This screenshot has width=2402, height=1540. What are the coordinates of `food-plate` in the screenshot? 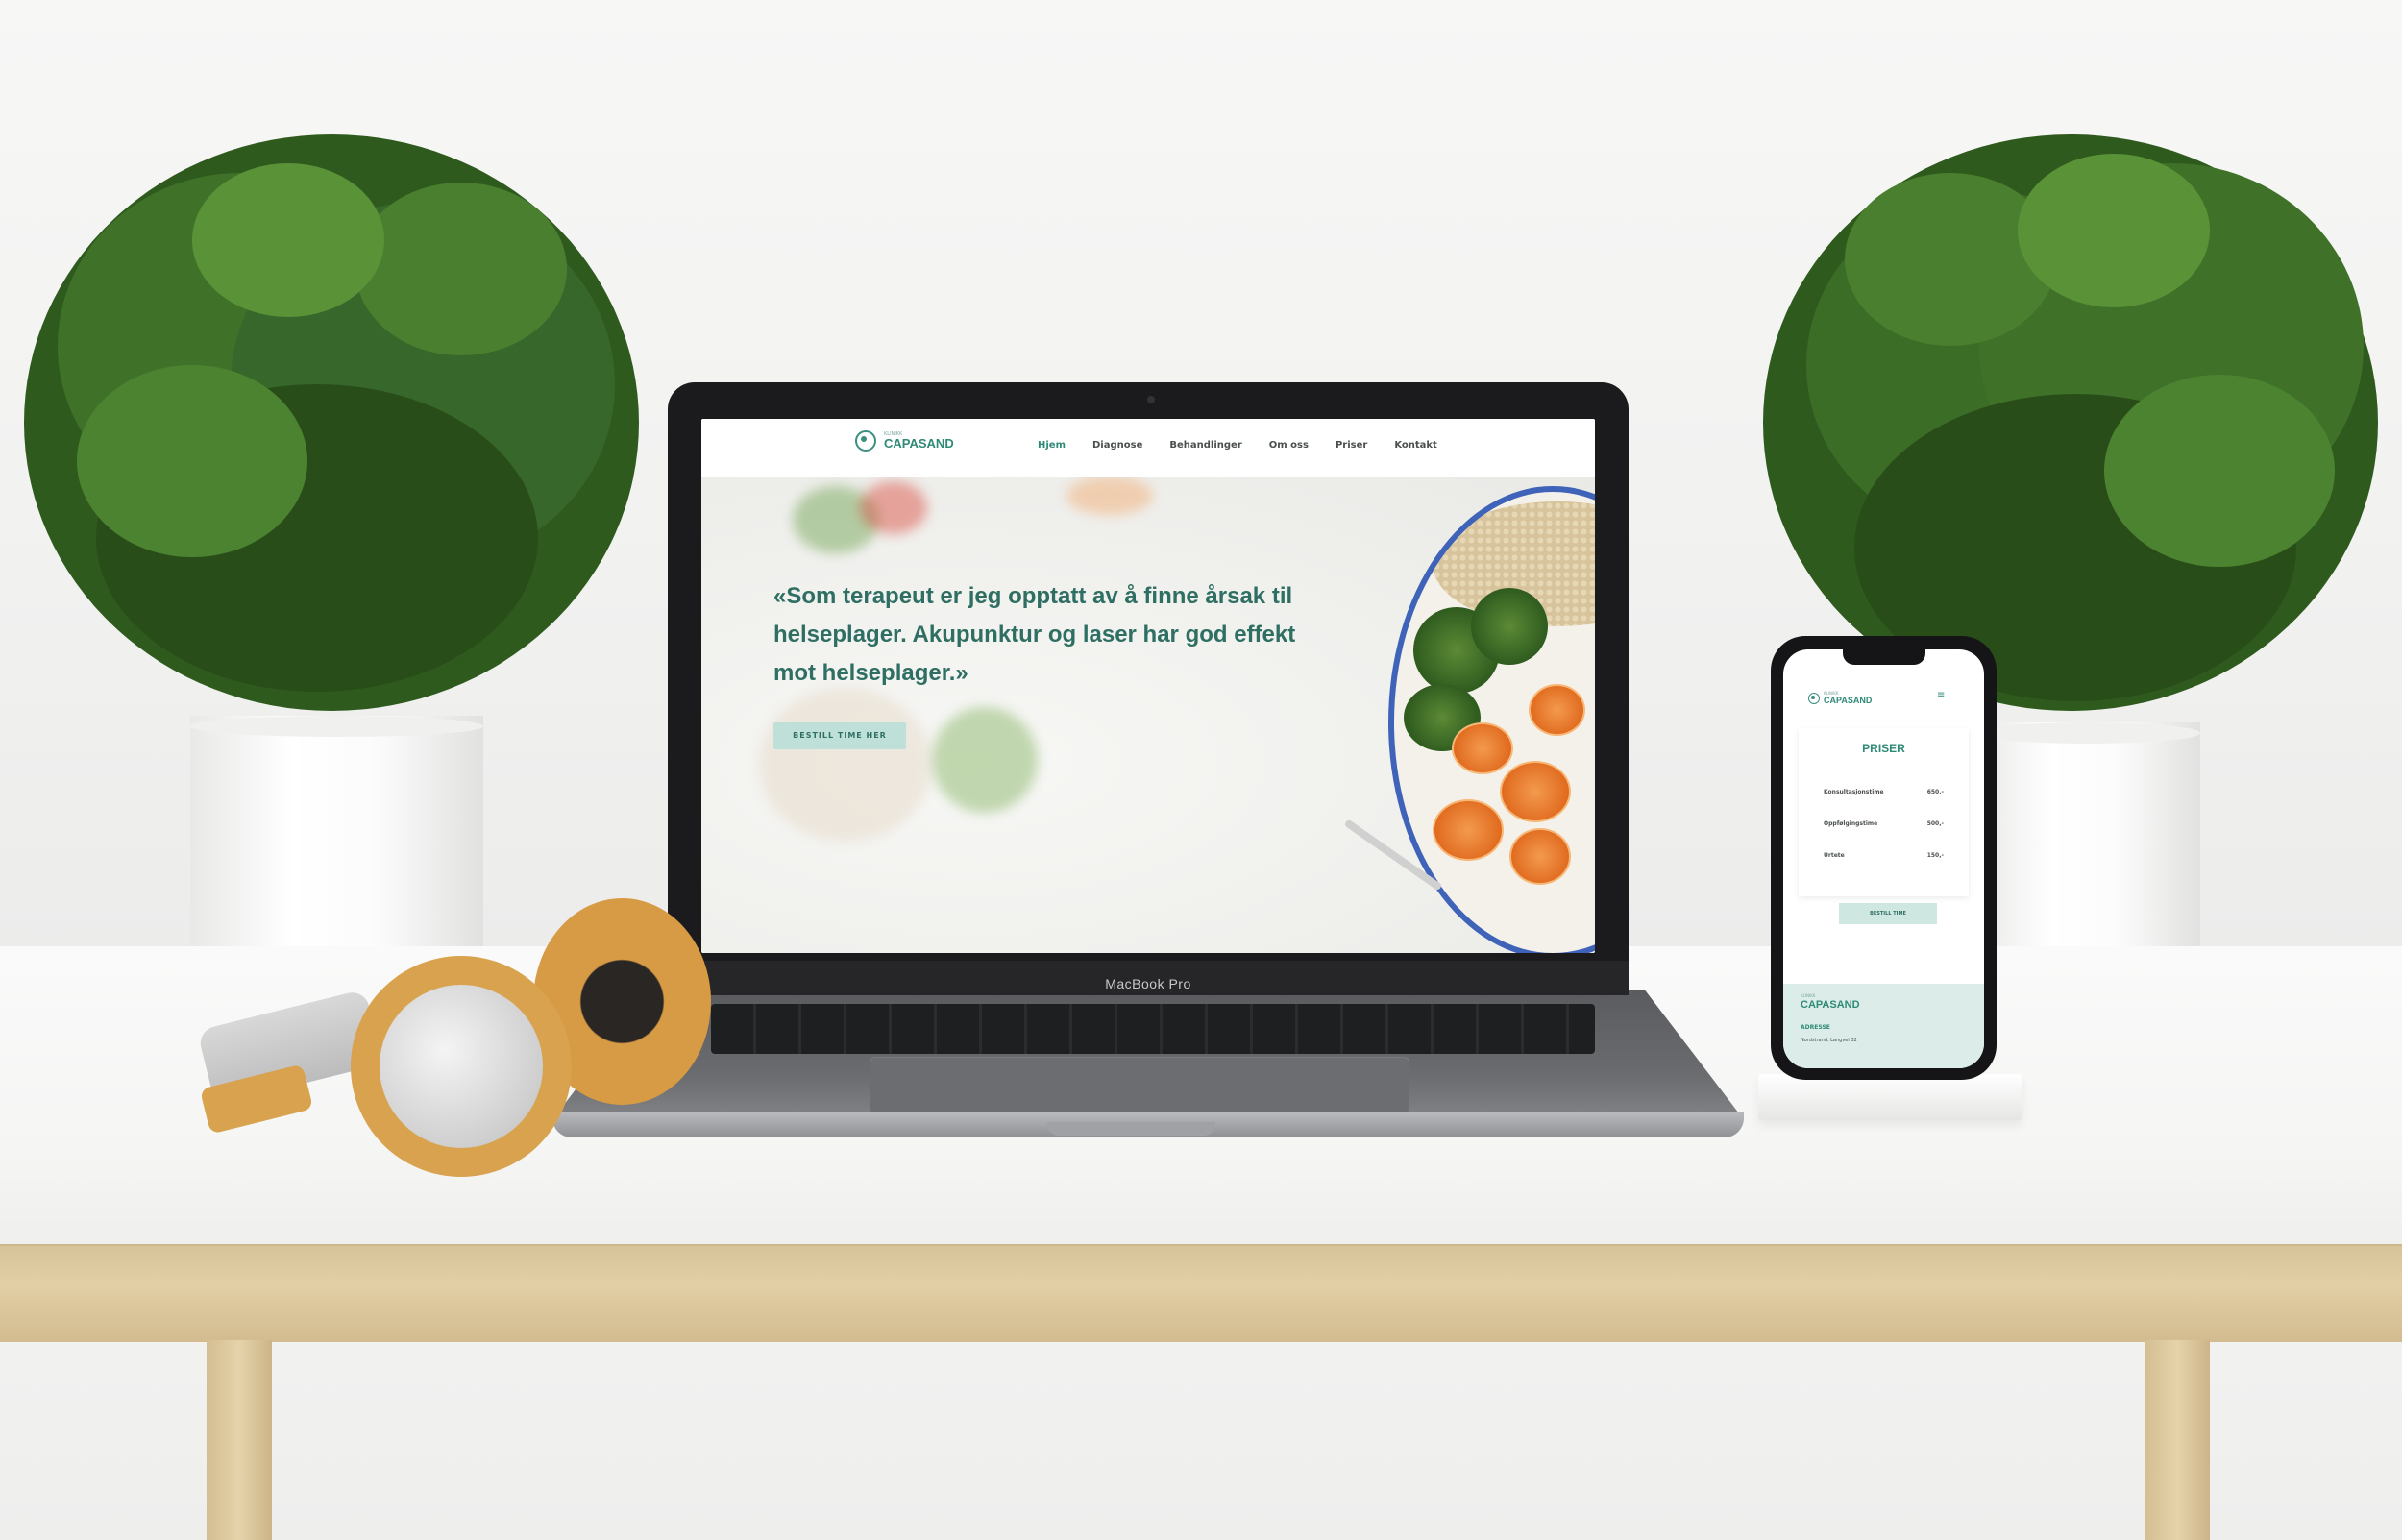 It's located at (1491, 720).